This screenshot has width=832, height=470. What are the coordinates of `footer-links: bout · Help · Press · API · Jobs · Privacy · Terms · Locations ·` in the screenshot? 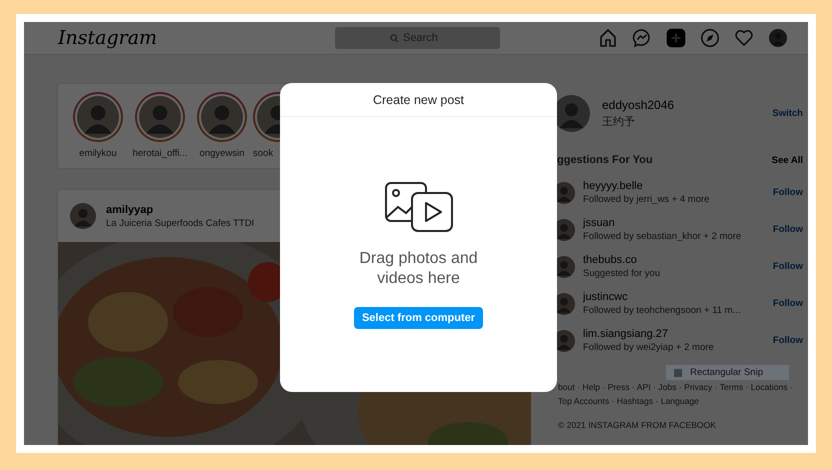 It's located at (680, 387).